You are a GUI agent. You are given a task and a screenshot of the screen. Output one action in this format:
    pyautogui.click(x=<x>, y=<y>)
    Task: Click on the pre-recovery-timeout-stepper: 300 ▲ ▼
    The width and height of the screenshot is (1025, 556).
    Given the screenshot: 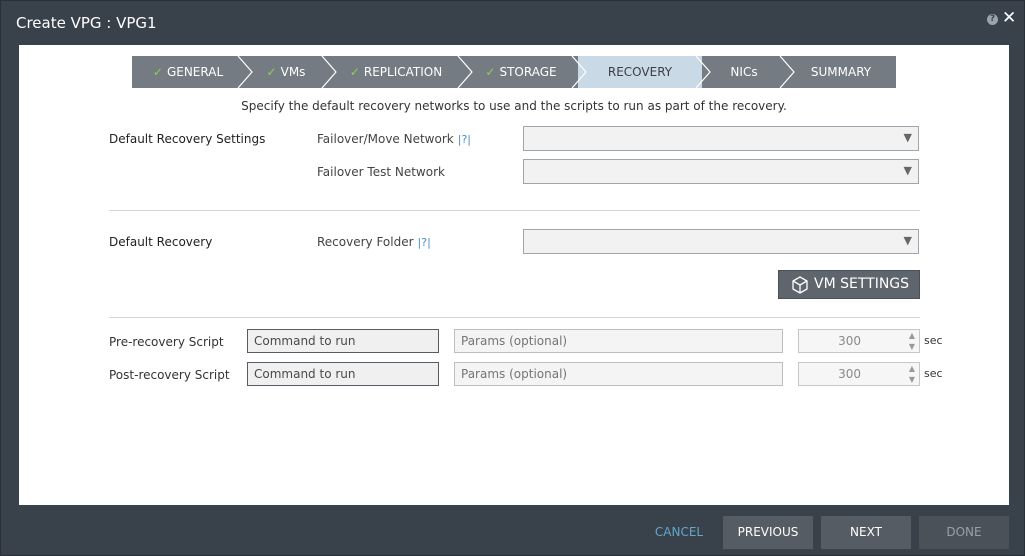 What is the action you would take?
    pyautogui.click(x=859, y=341)
    